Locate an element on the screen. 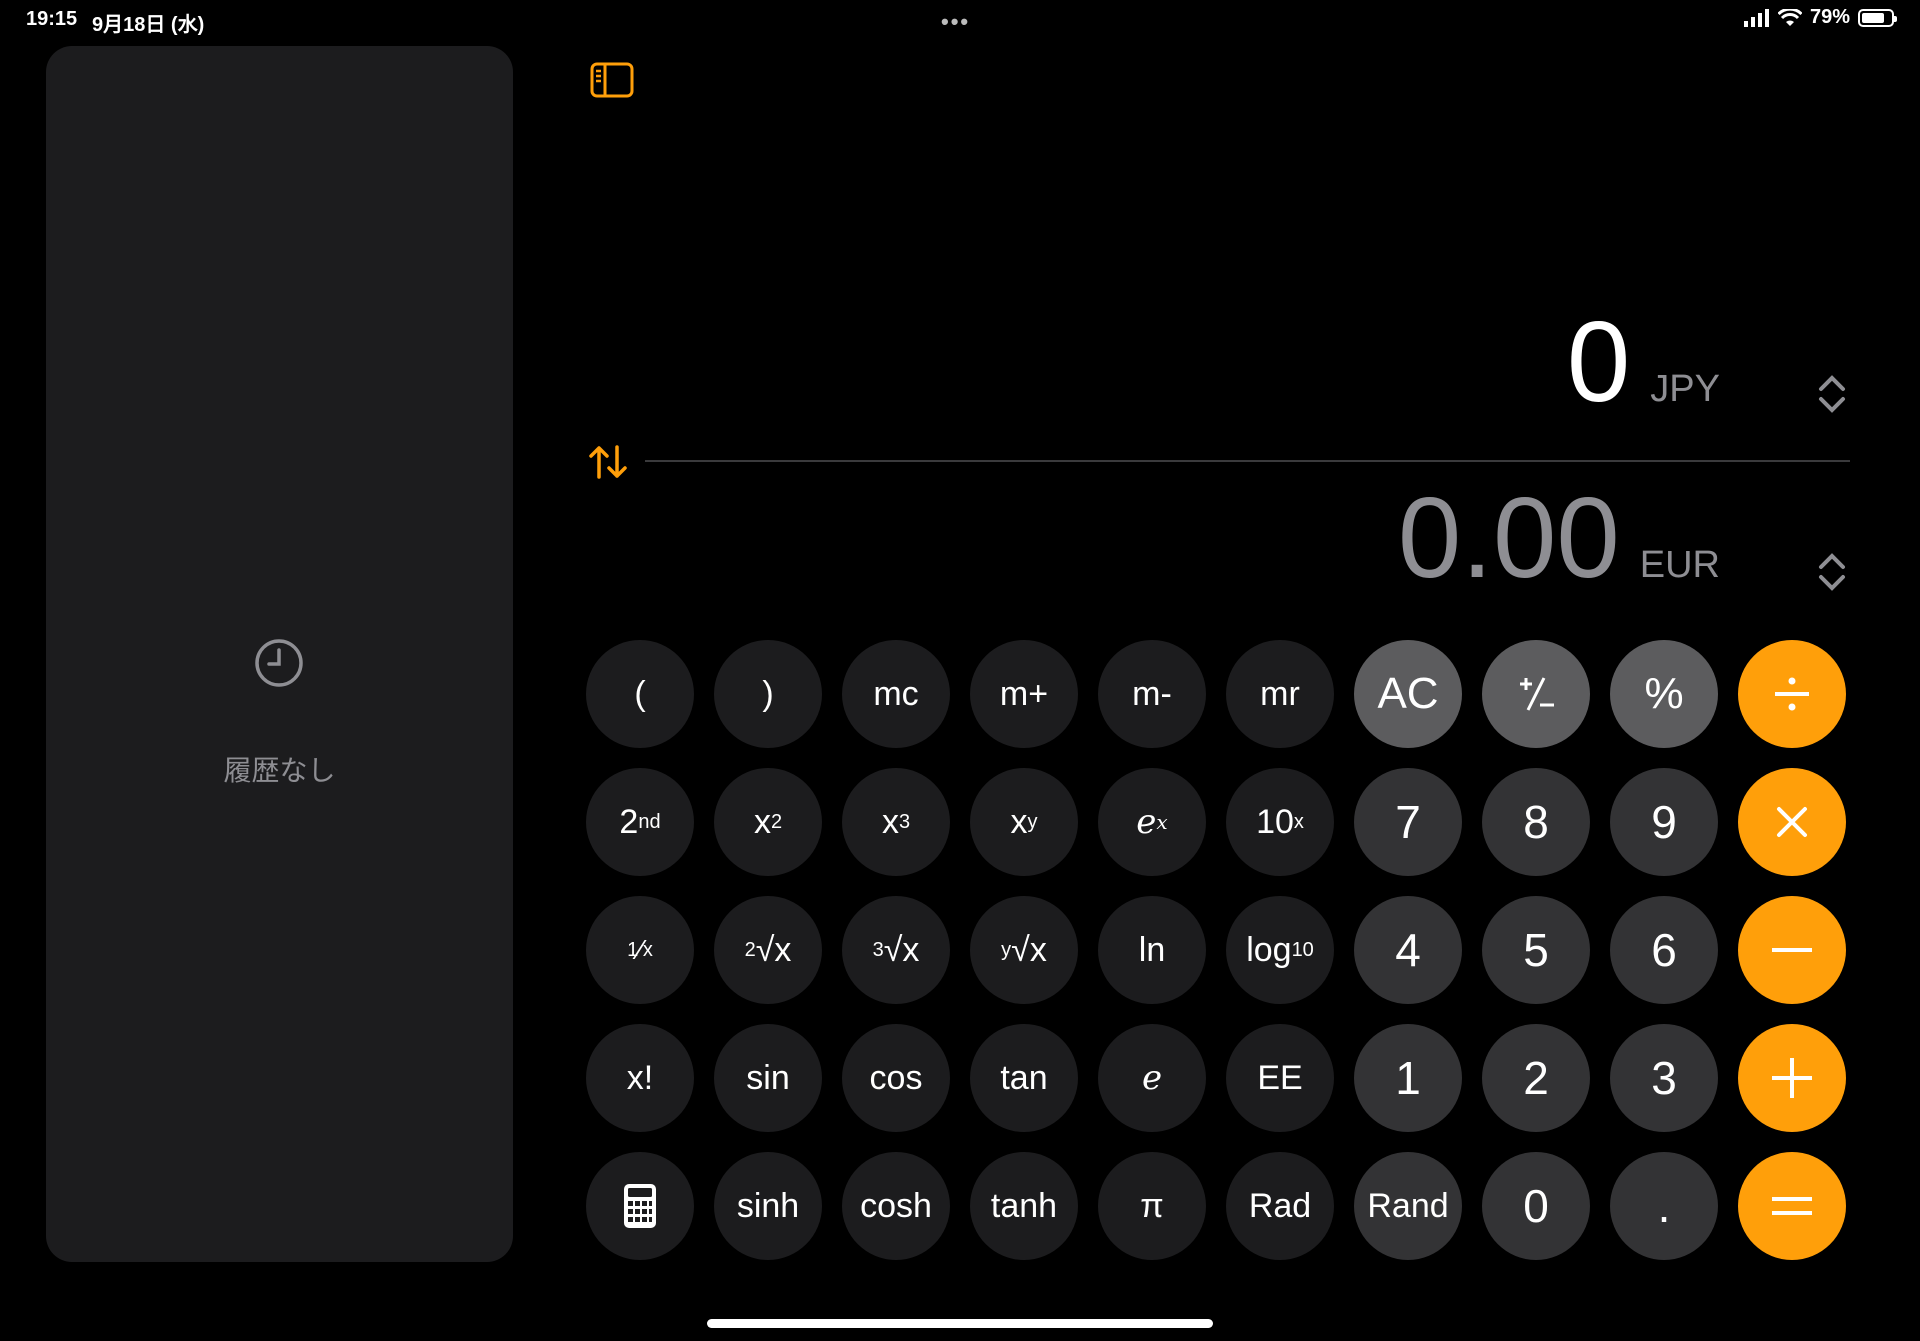 This screenshot has width=1920, height=1341. plus-icon is located at coordinates (1792, 1078).